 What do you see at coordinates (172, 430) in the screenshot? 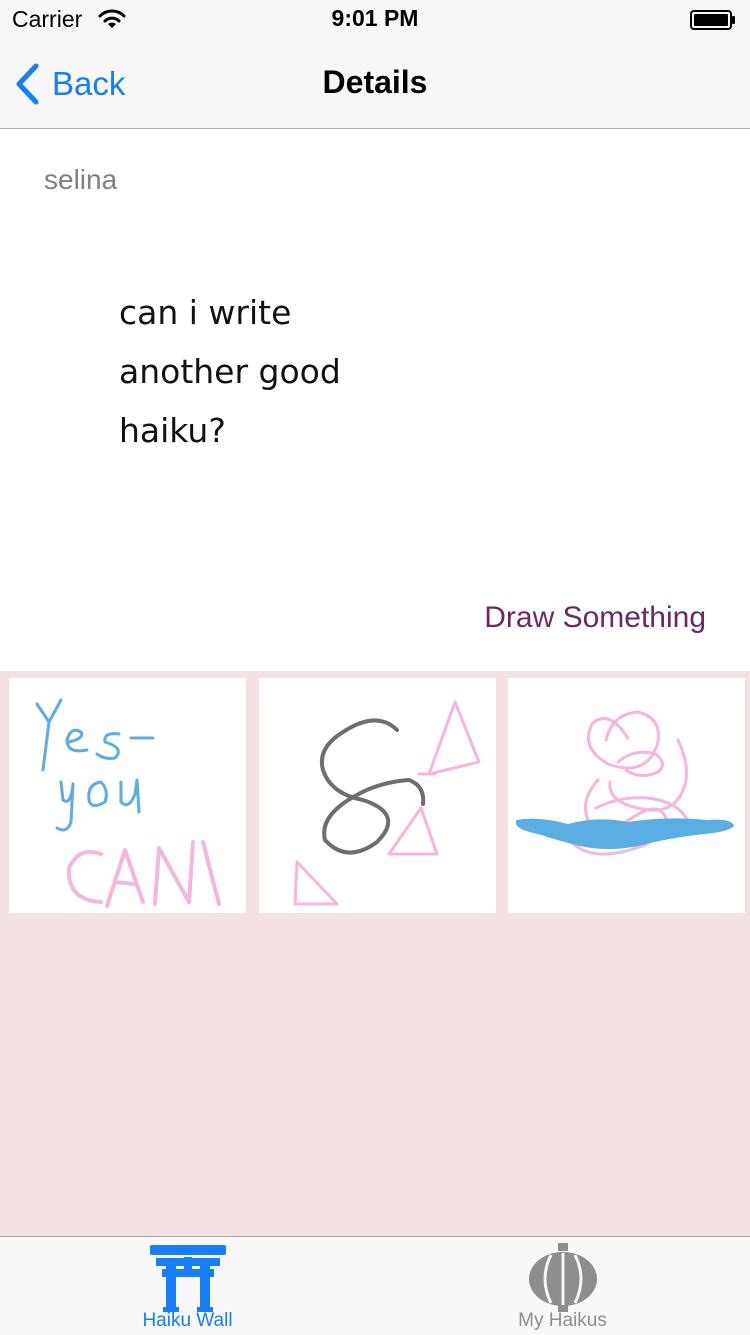
I see `haiku-line: haiku?` at bounding box center [172, 430].